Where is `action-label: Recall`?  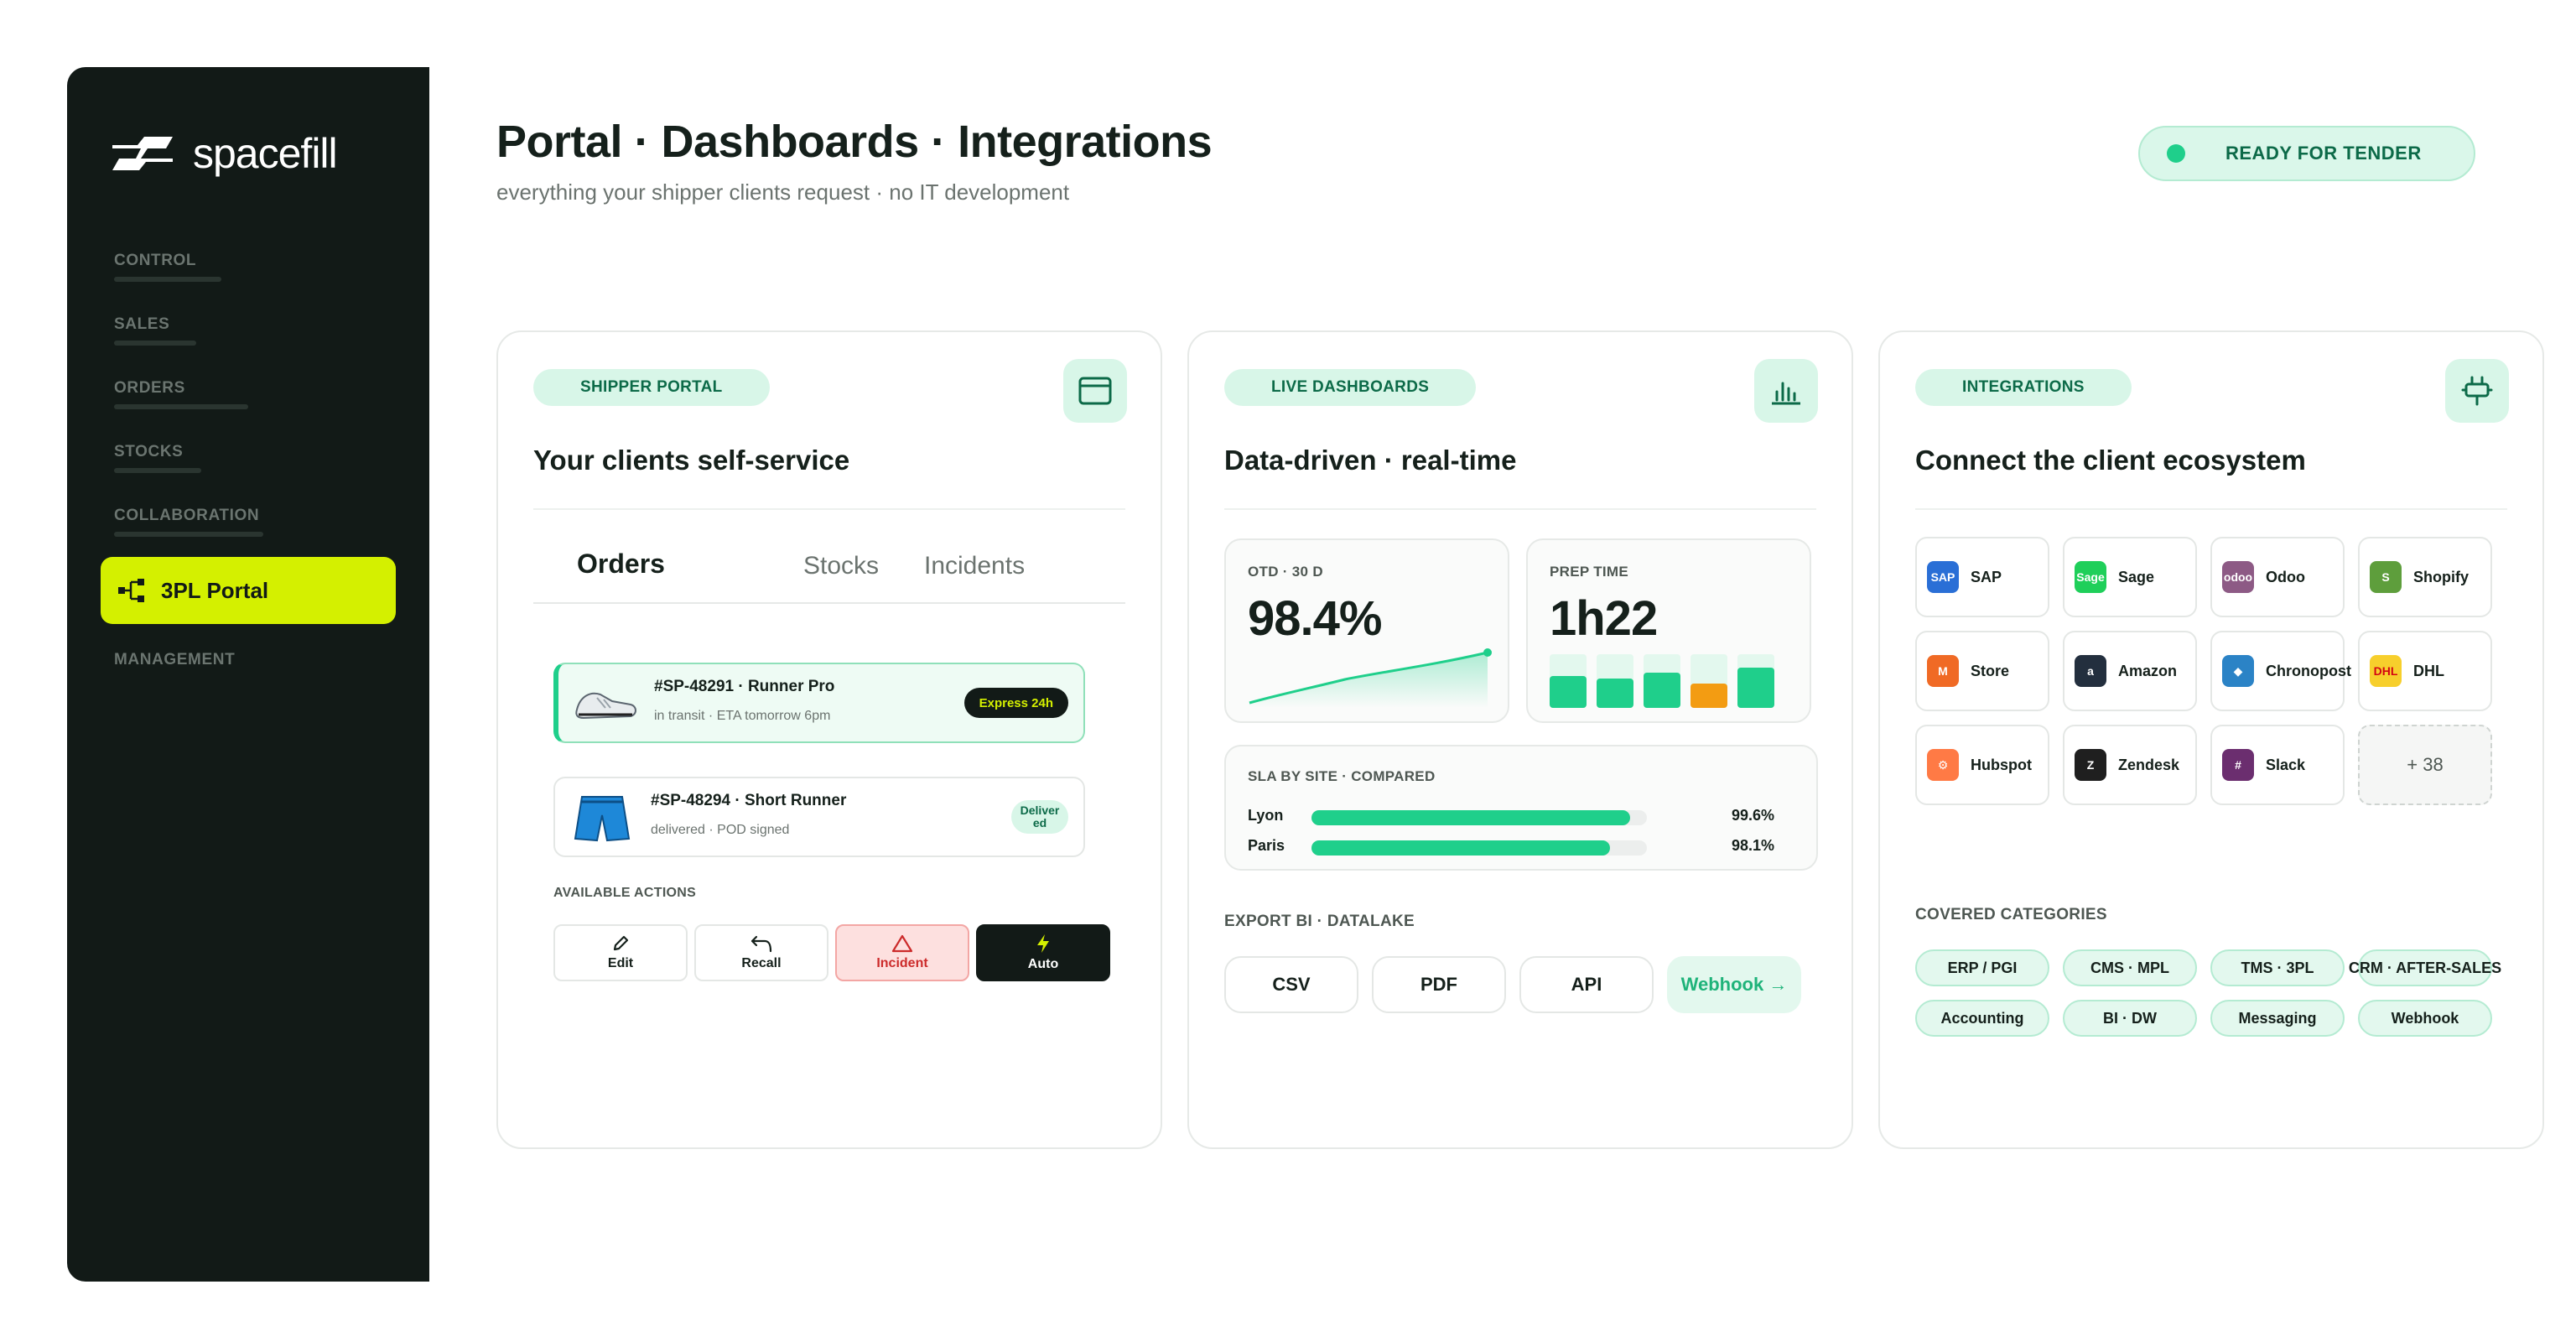
action-label: Recall is located at coordinates (761, 963).